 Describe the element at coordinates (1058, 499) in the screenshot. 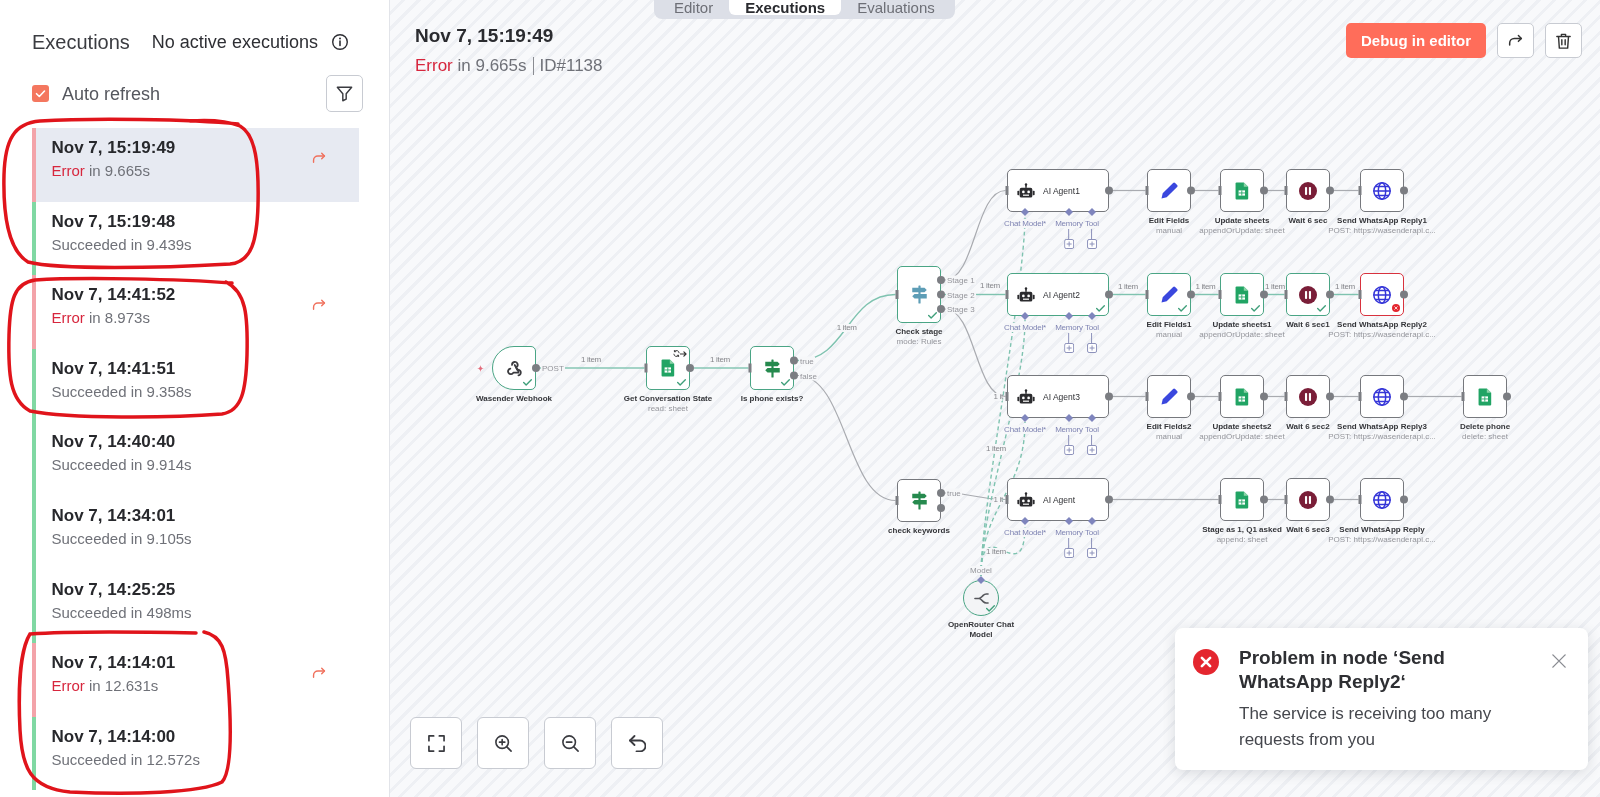

I see `workflow-node: AI Agent` at that location.